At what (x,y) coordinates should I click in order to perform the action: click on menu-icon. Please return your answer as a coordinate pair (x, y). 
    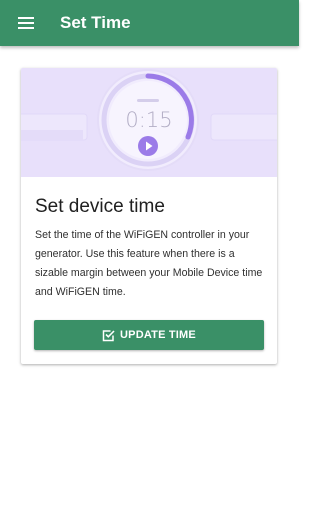
    Looking at the image, I should click on (26, 23).